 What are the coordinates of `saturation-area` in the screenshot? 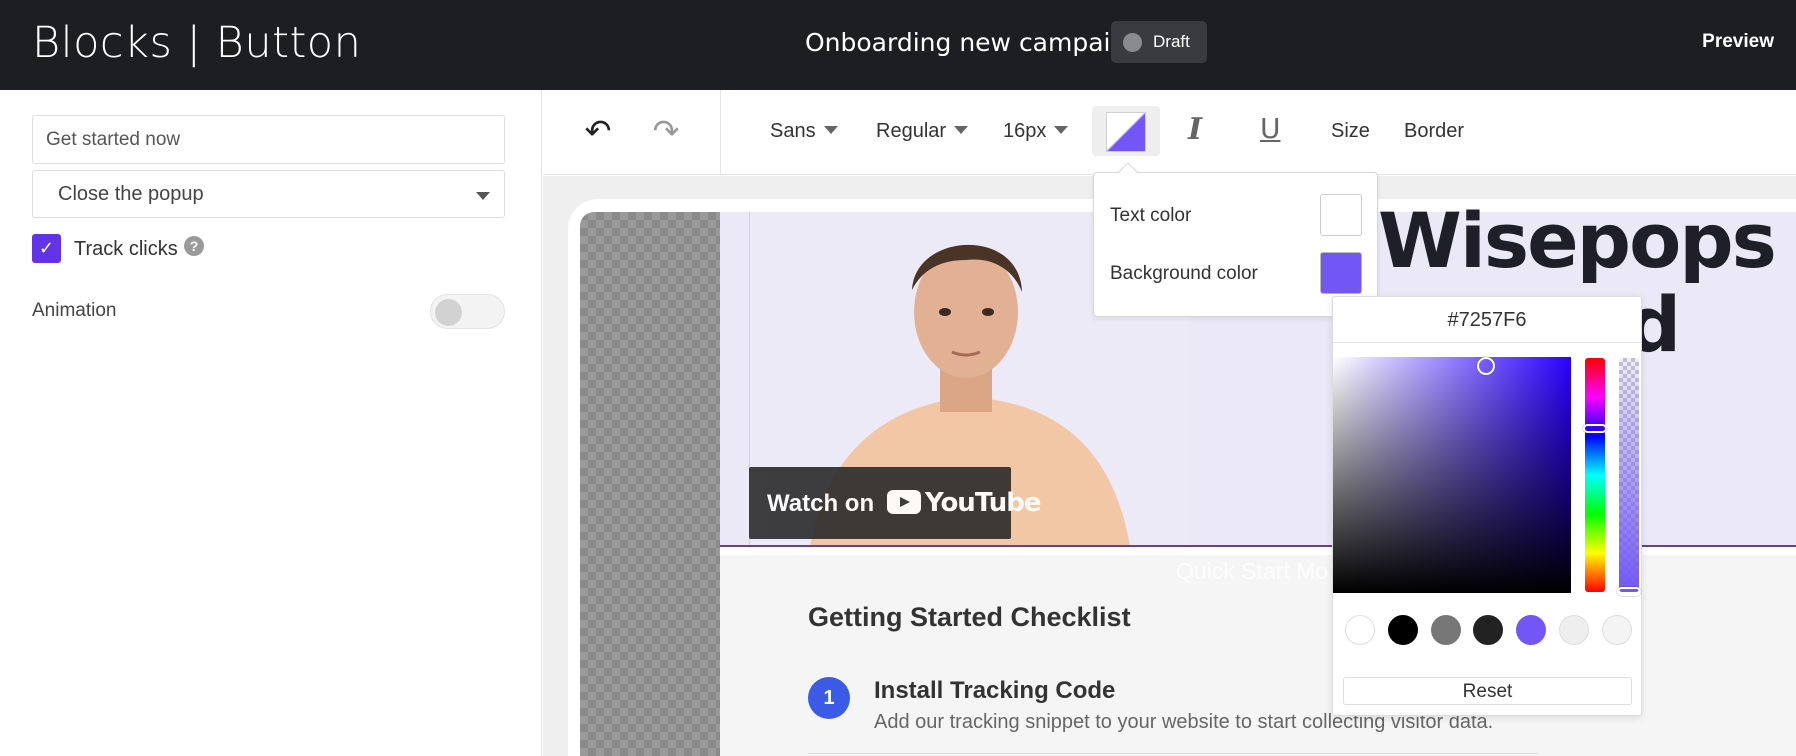 It's located at (1452, 475).